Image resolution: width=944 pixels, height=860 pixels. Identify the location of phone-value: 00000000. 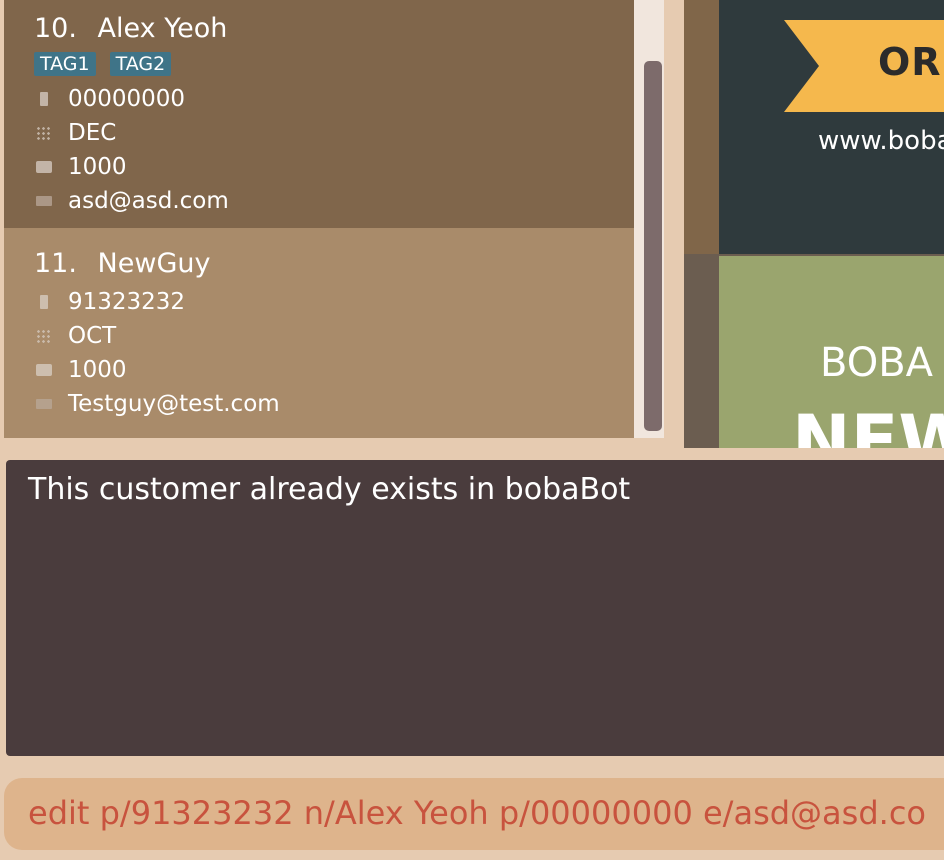
(127, 99).